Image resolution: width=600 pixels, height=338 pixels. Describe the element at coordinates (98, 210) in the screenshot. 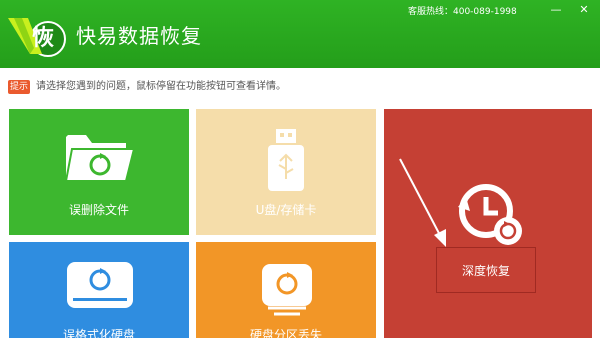

I see `tile-deleted-files-label: 误删除文件` at that location.